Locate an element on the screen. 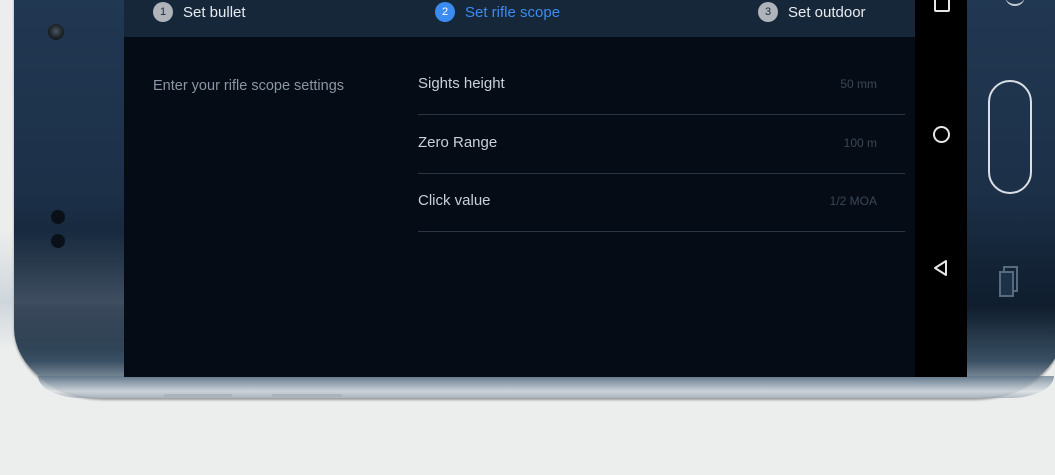 Image resolution: width=1055 pixels, height=475 pixels. step-number-badge: 2 is located at coordinates (445, 12).